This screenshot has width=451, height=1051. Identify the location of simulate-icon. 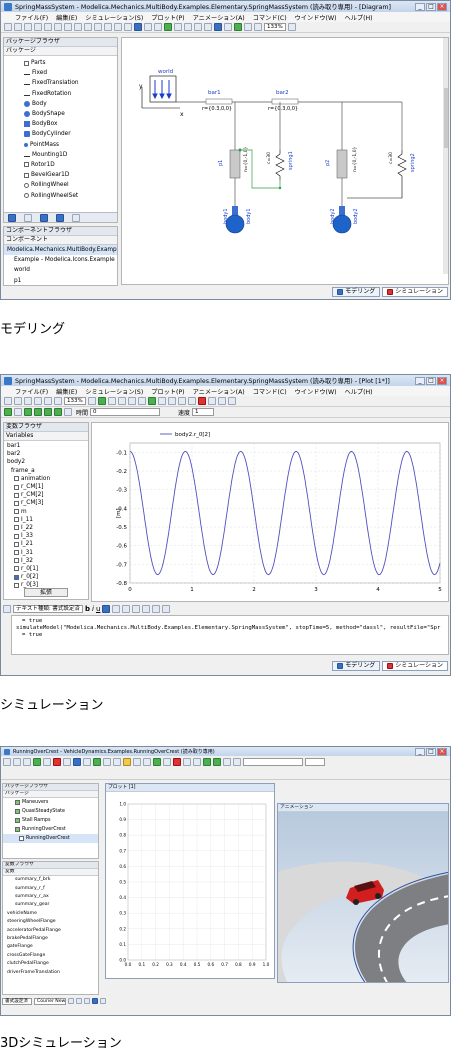
(102, 401).